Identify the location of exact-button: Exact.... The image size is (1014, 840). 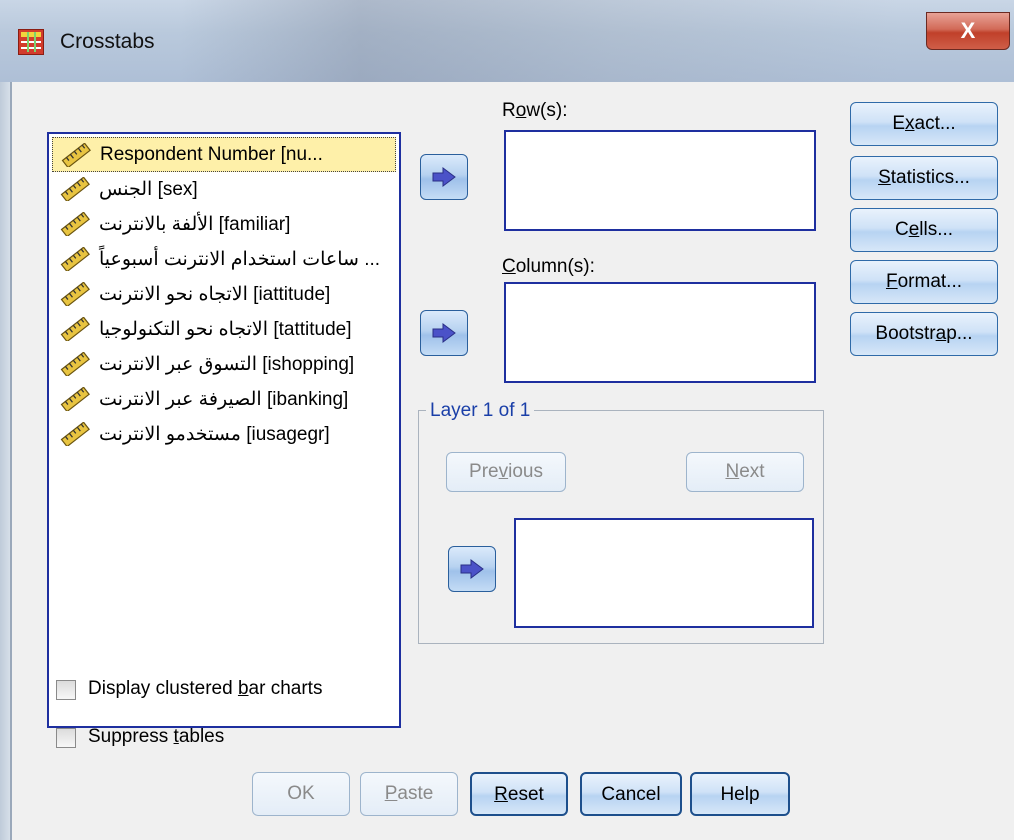
(924, 124).